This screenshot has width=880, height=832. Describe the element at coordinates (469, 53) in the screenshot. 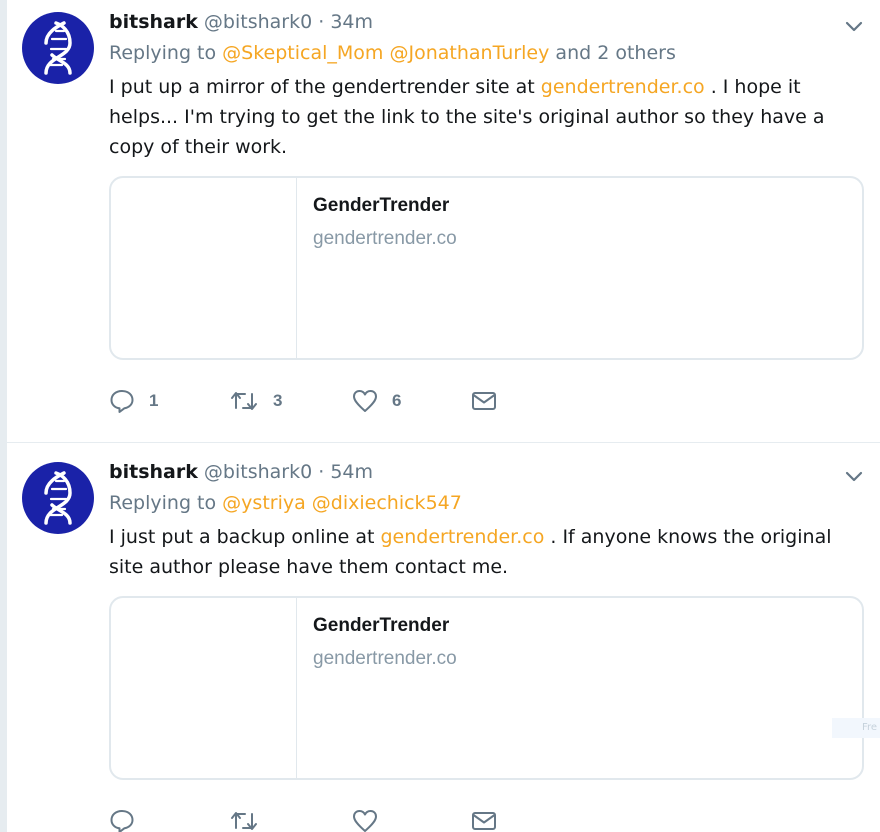

I see `mention-link: @JonathanTurley` at that location.